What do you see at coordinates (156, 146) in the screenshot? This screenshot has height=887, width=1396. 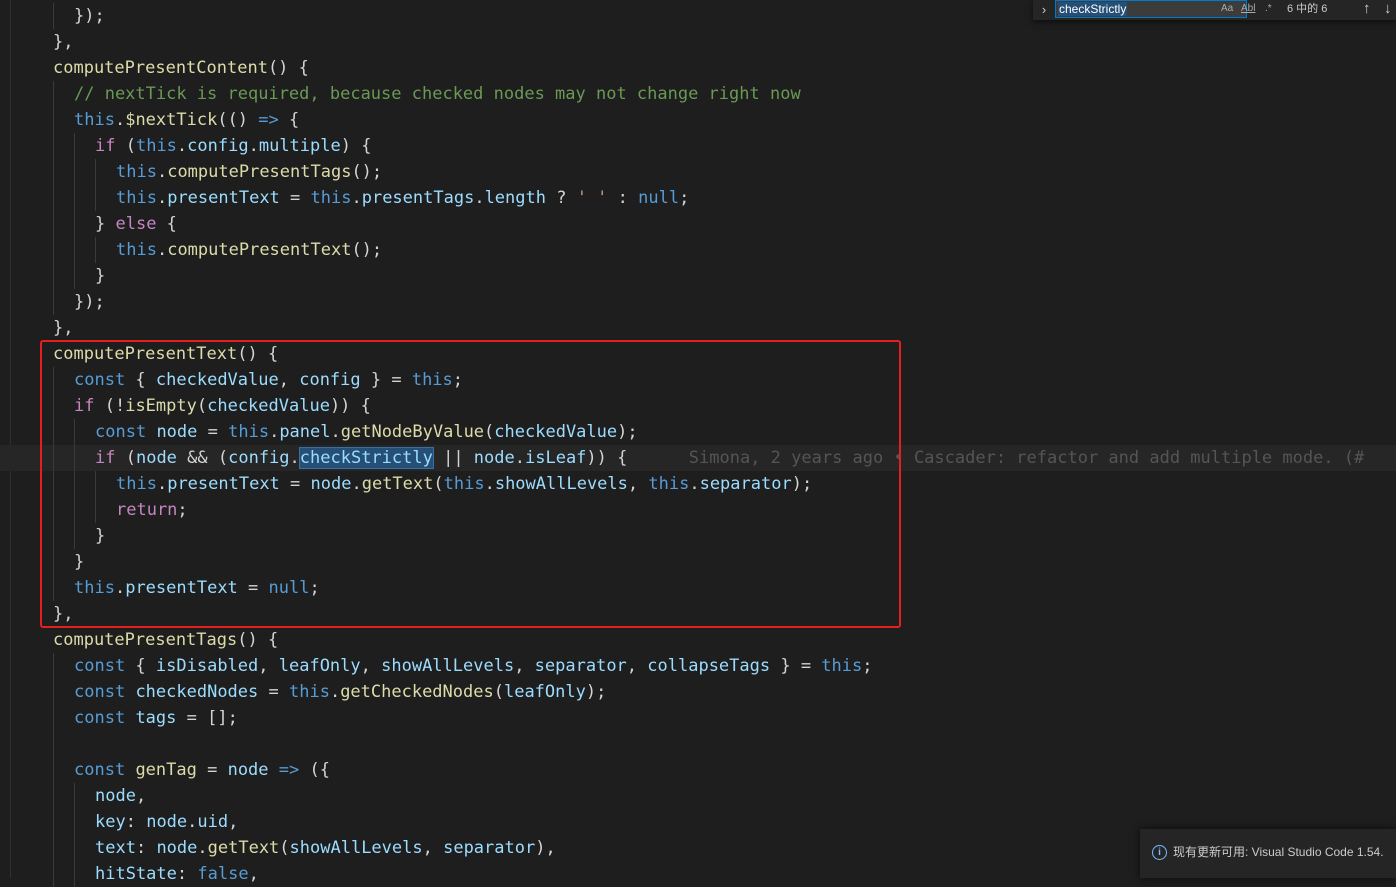 I see `code-token: this` at bounding box center [156, 146].